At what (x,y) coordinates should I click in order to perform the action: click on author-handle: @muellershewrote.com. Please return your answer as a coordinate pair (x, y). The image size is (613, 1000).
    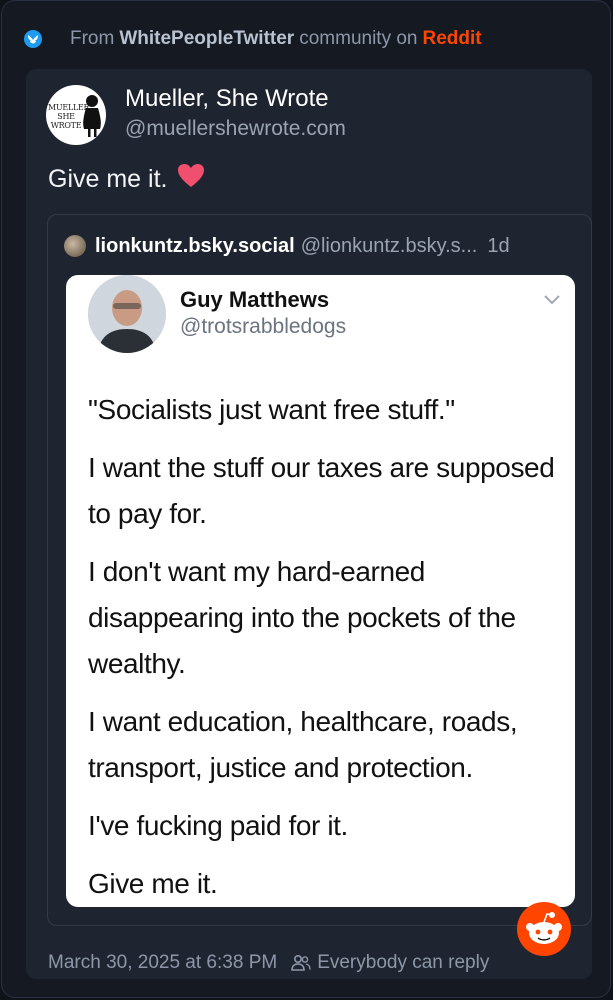
    Looking at the image, I should click on (235, 129).